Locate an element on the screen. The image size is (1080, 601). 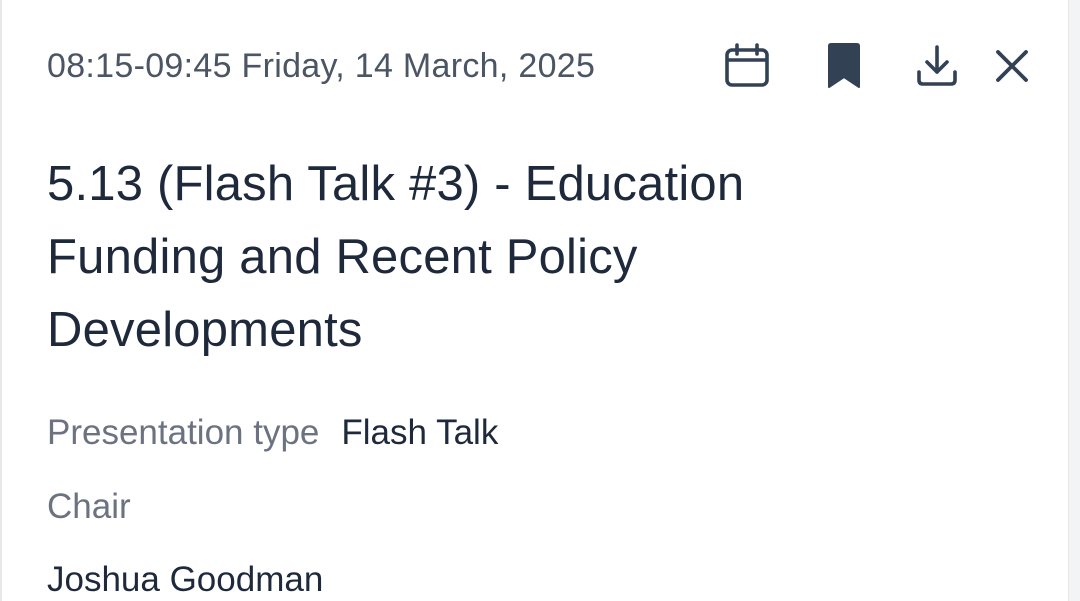
presentation-type-value: Flash Talk is located at coordinates (420, 432).